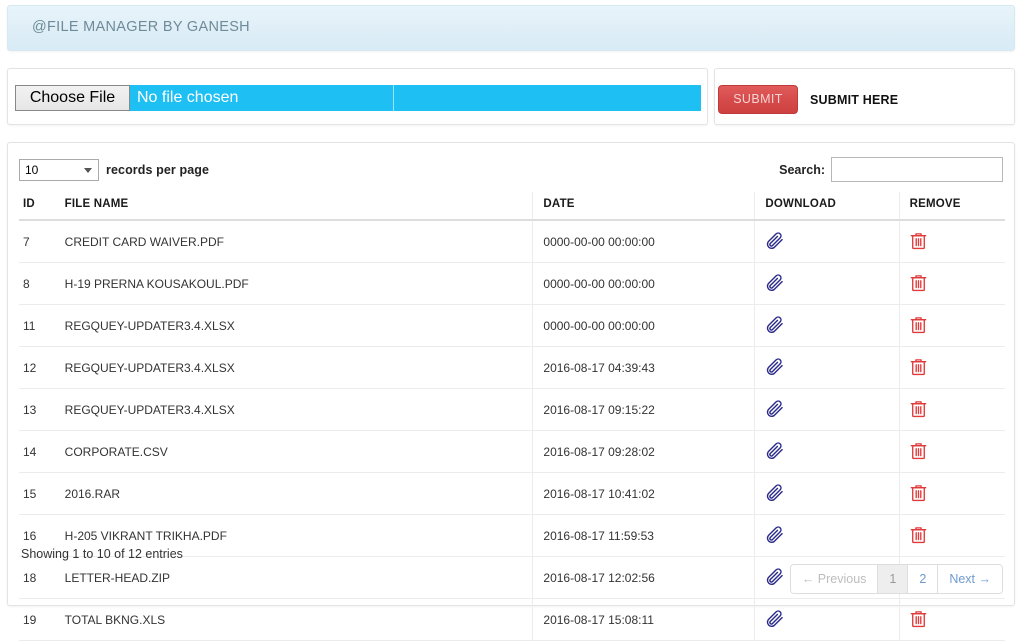 The width and height of the screenshot is (1024, 641). Describe the element at coordinates (40, 577) in the screenshot. I see `cell-id: 18` at that location.